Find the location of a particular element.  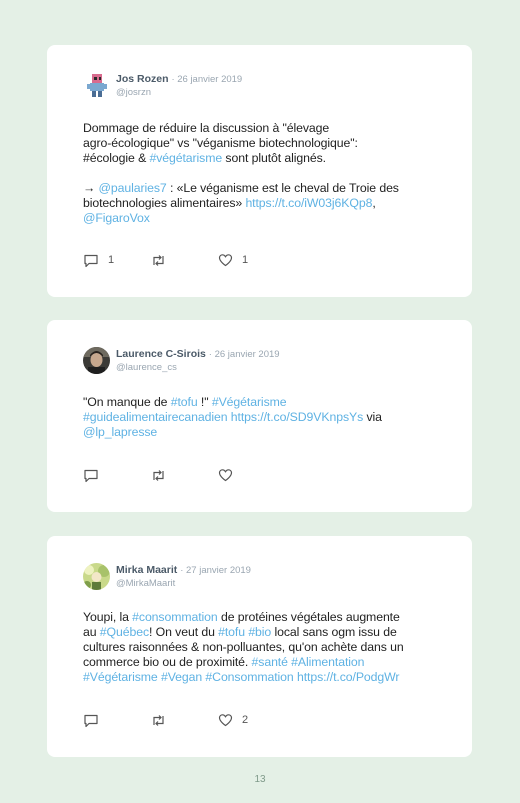

author-name: Mirka Maarit · 27 janvier 2019 is located at coordinates (183, 570).